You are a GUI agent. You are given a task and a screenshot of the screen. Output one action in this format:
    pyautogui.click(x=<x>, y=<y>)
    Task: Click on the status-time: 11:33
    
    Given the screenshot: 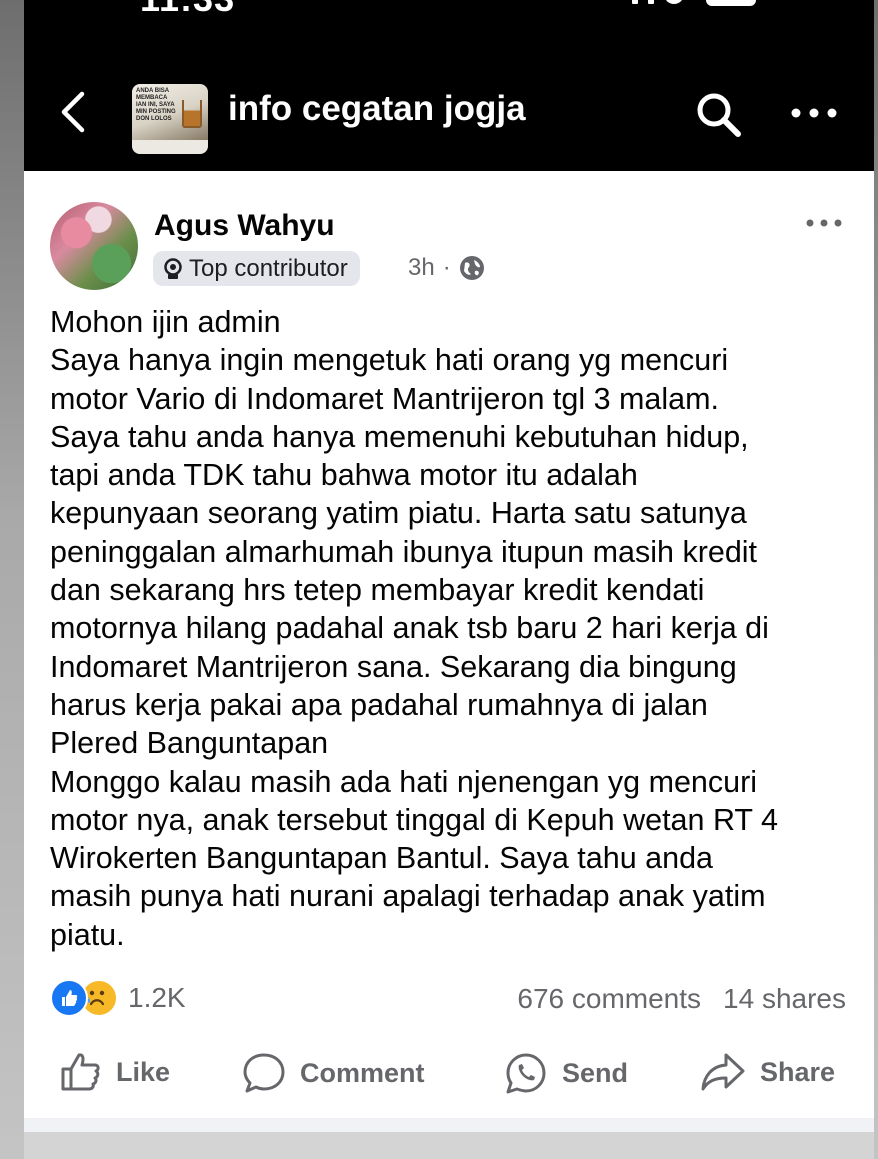 What is the action you would take?
    pyautogui.click(x=187, y=10)
    